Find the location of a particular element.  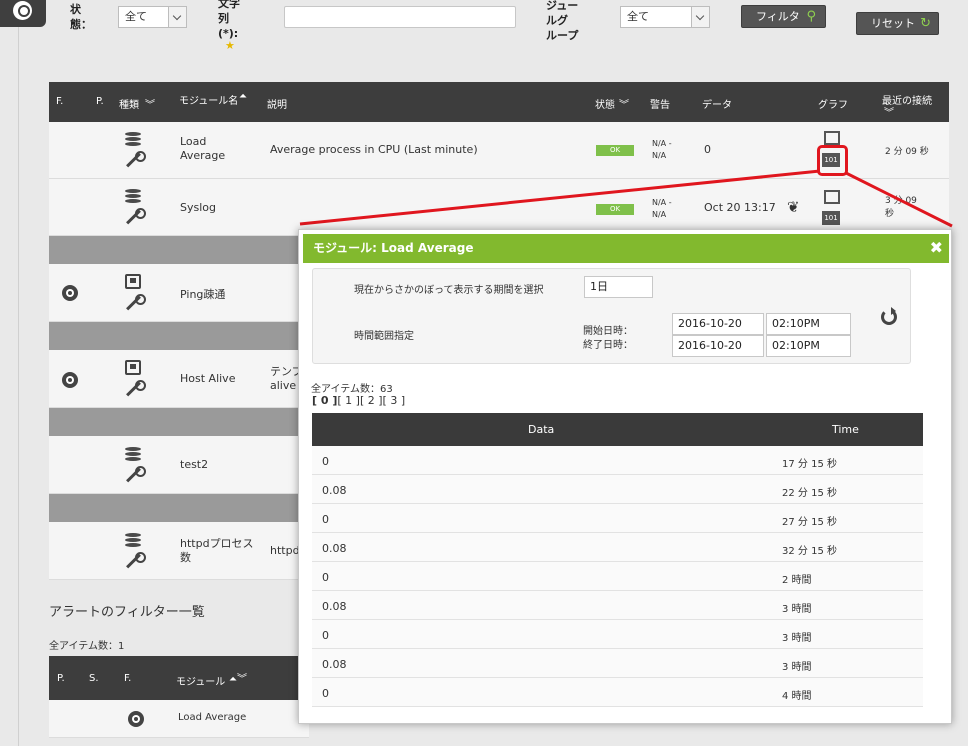

start-time-input: 02:10PM is located at coordinates (808, 324).